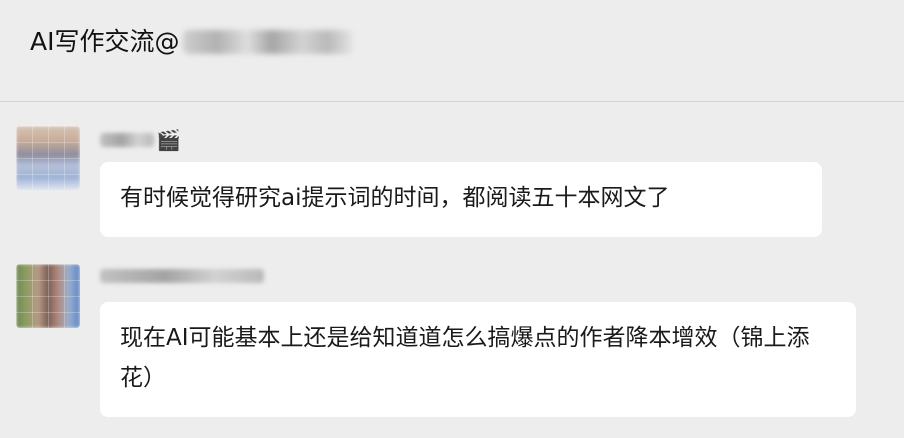 Image resolution: width=904 pixels, height=438 pixels. I want to click on sender-name: 🎬, so click(140, 140).